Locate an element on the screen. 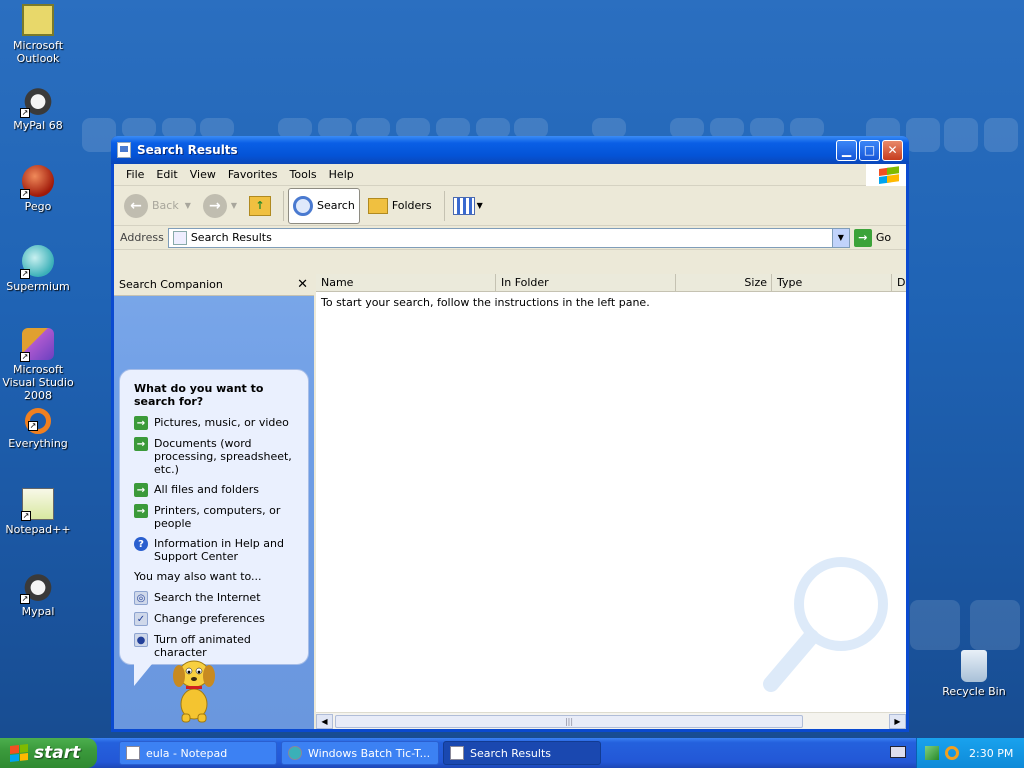 The image size is (1024, 768). desktop-icon-mypal68: ↗ MyPal 68 is located at coordinates (38, 108).